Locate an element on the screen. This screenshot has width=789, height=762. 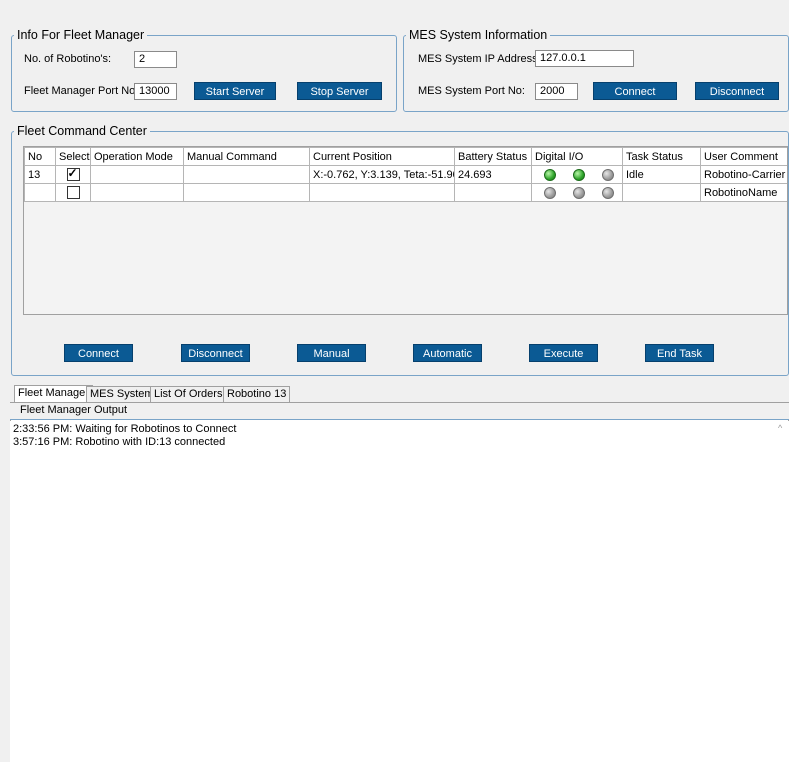
column-header-select: Select is located at coordinates (73, 156).